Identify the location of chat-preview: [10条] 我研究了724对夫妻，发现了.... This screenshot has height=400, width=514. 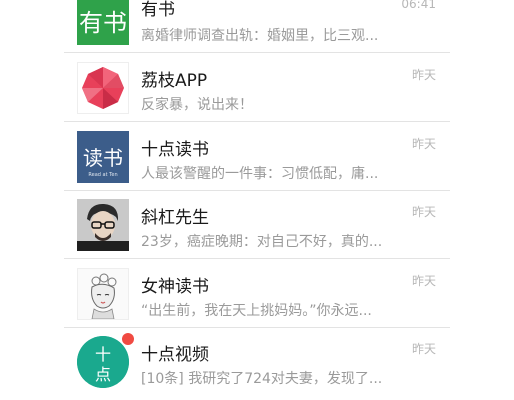
(262, 379).